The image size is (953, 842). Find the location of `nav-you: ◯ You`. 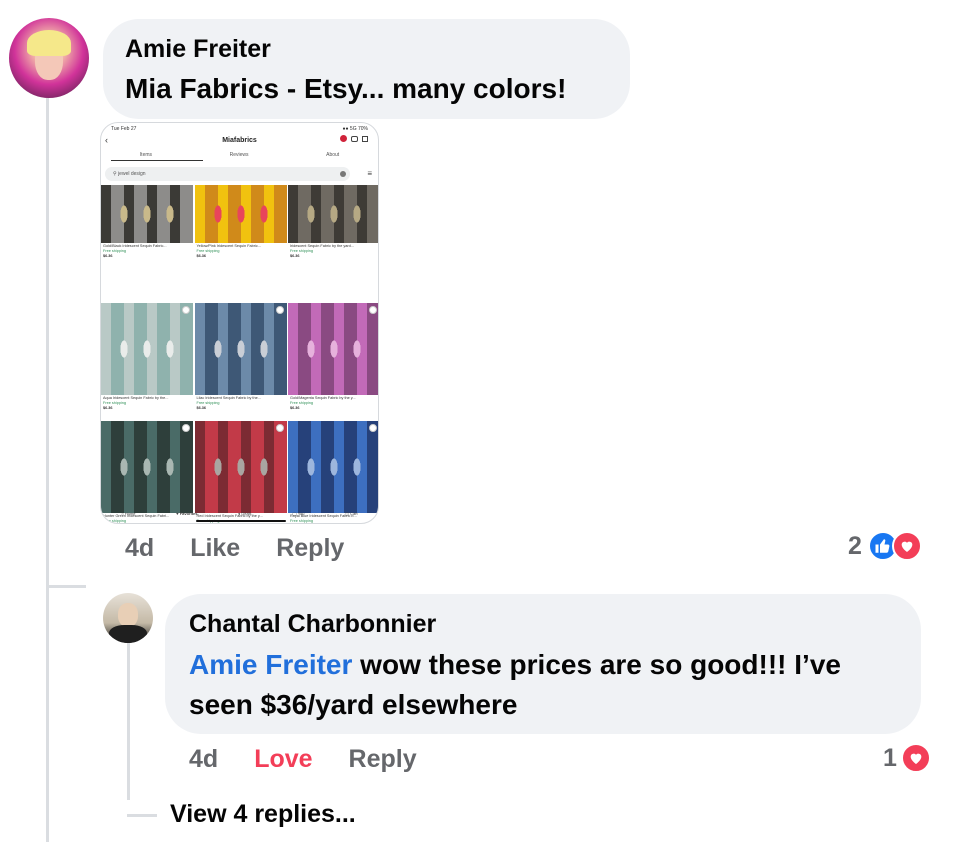

nav-you: ◯ You is located at coordinates (298, 513).